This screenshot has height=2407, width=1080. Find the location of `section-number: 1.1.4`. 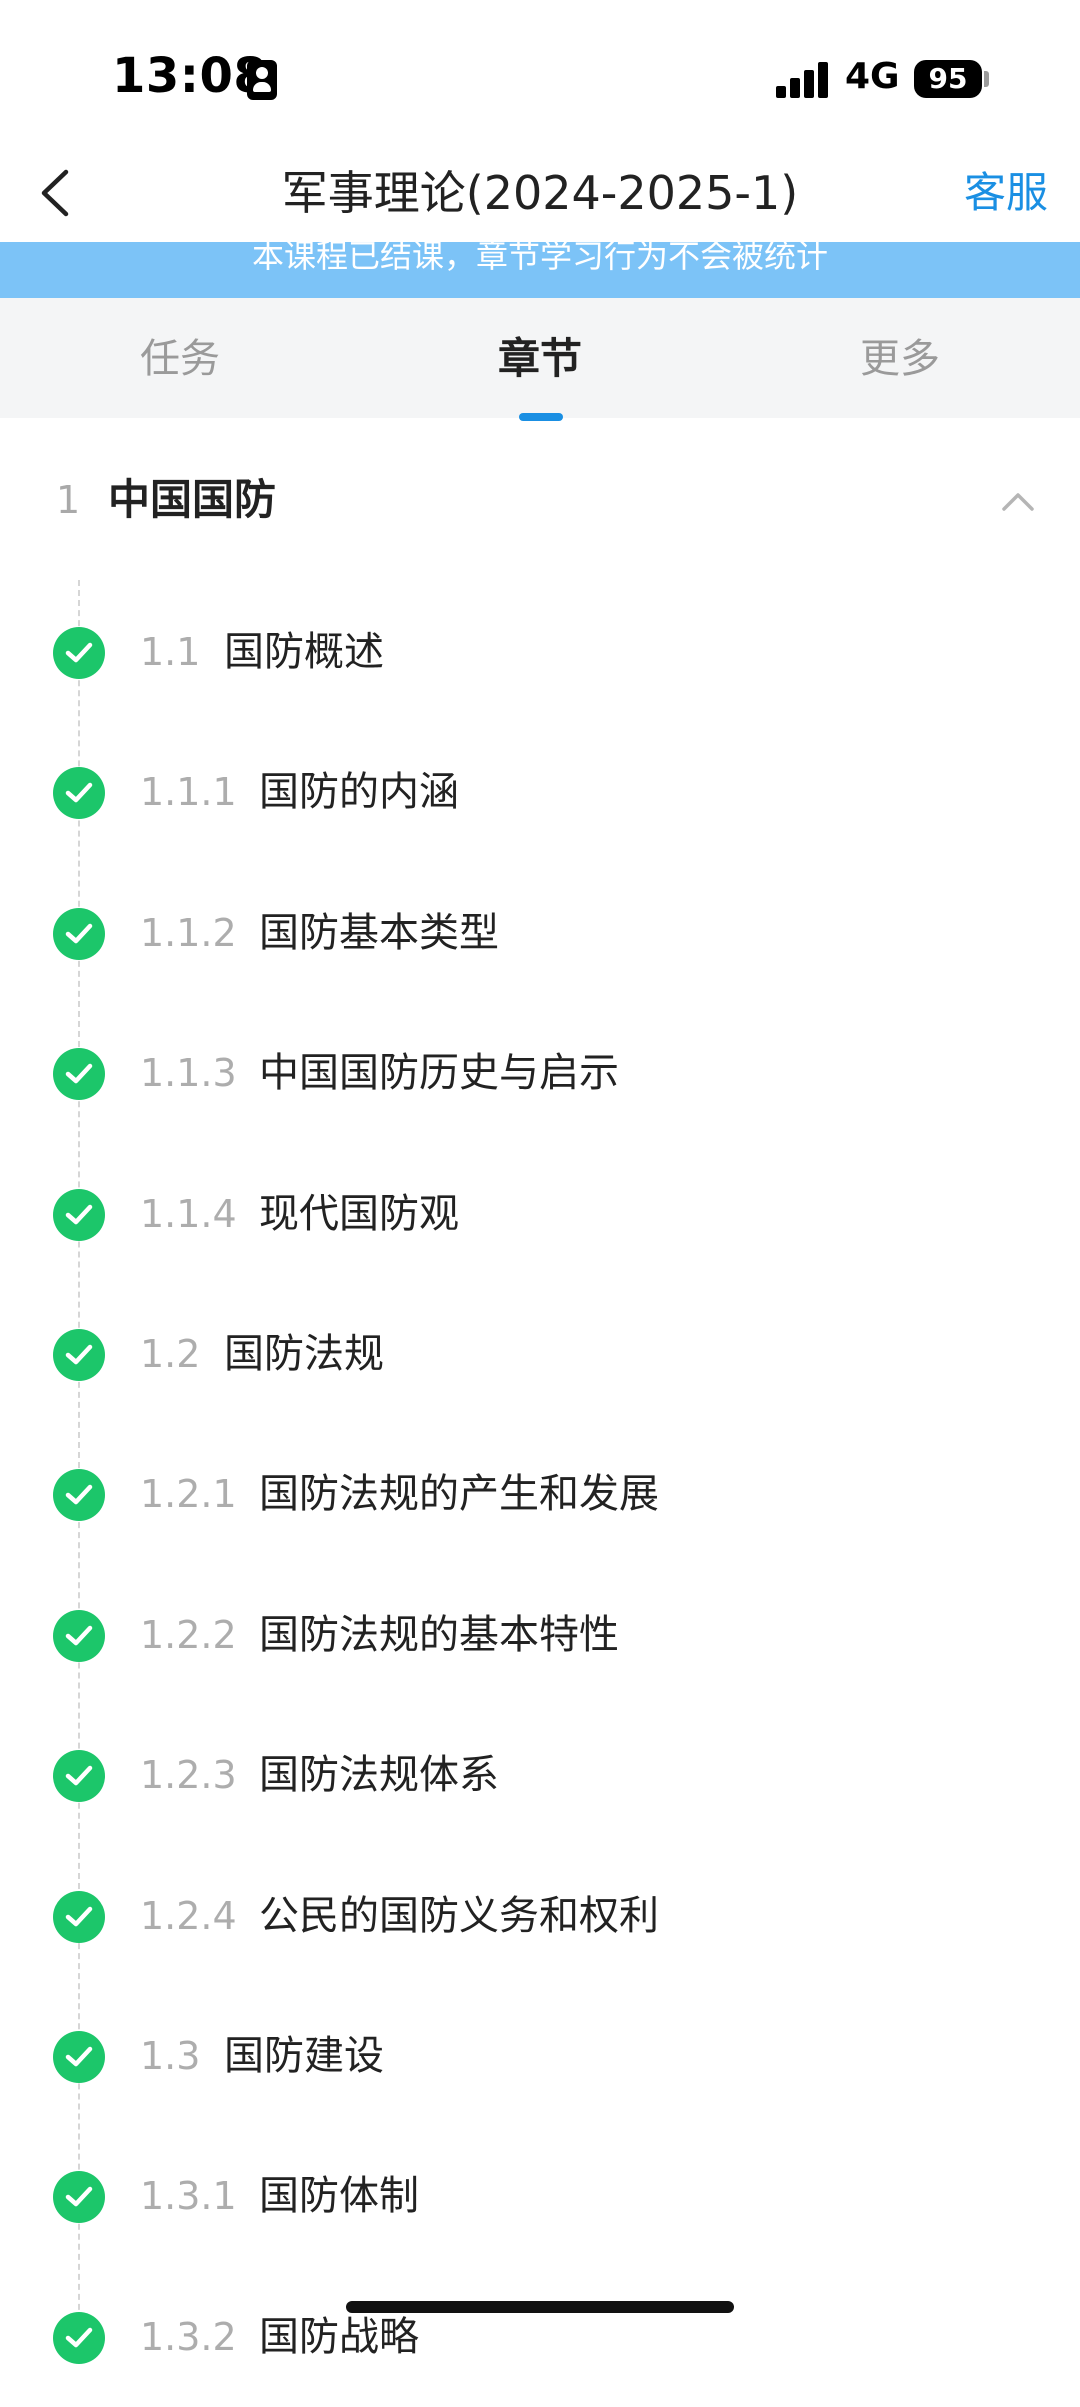

section-number: 1.1.4 is located at coordinates (188, 1213).